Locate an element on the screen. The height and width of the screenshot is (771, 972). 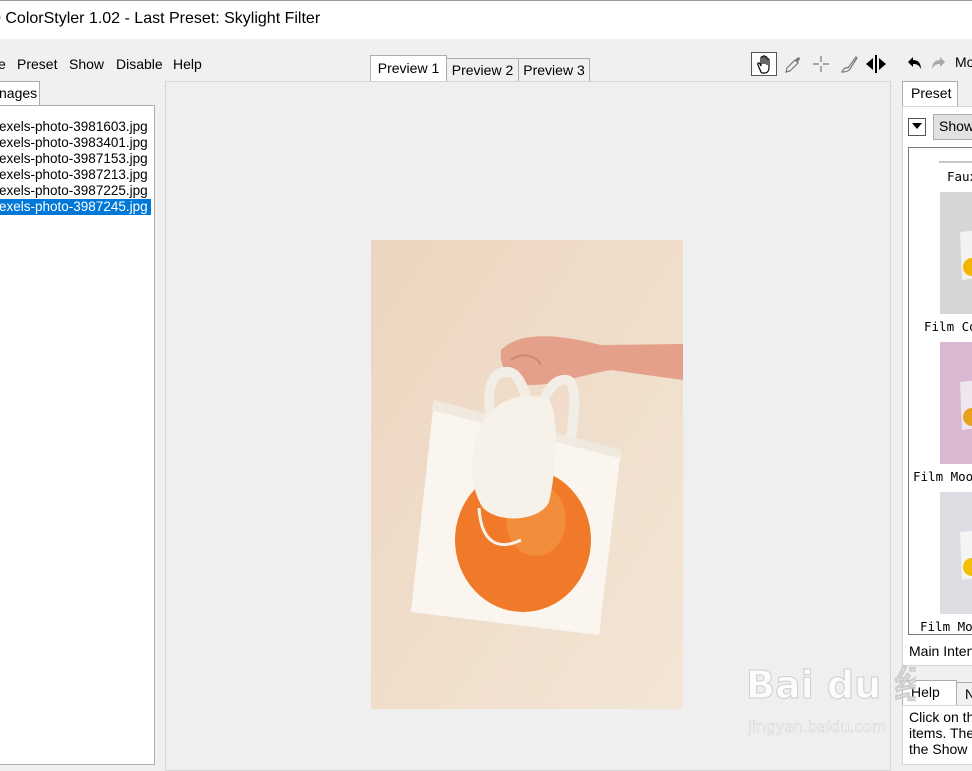
tab-preview-3: Preview 3 is located at coordinates (554, 70).